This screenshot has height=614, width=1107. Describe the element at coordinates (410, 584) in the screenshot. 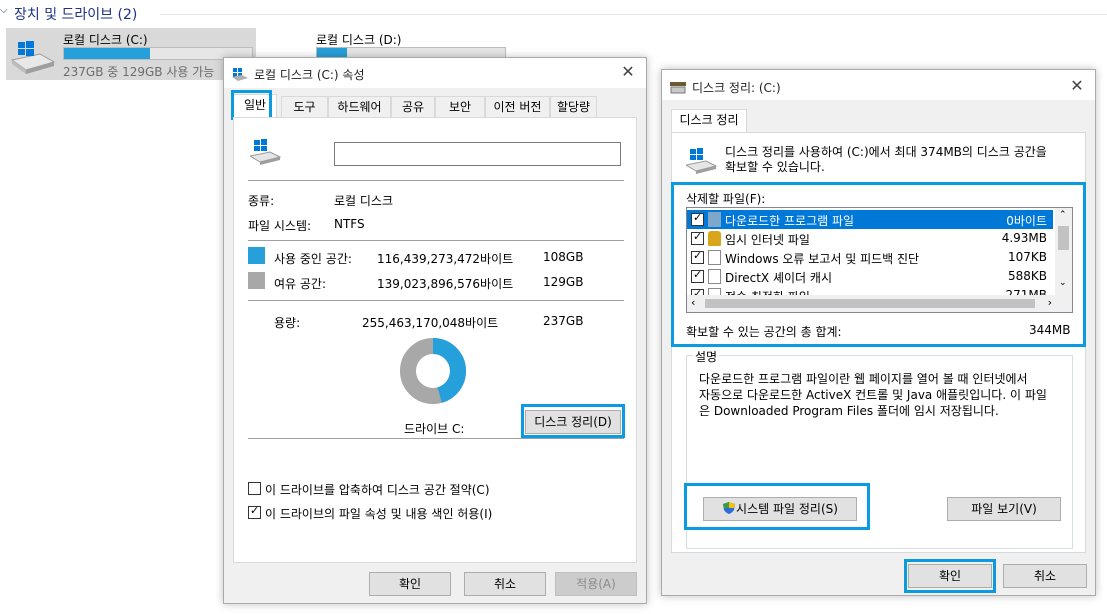

I see `properties-ok-button: 확인` at that location.